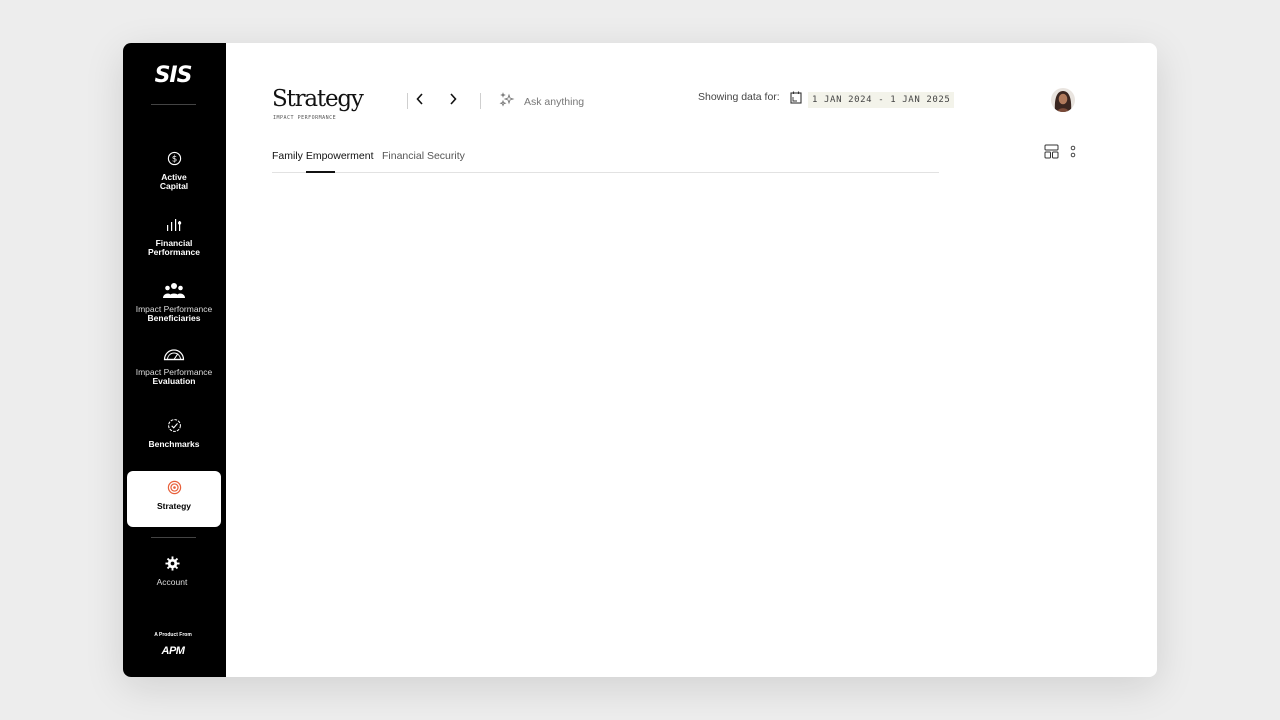 Image resolution: width=1280 pixels, height=720 pixels. Describe the element at coordinates (174, 443) in the screenshot. I see `sidebar-item-line1: Benchmarks` at that location.